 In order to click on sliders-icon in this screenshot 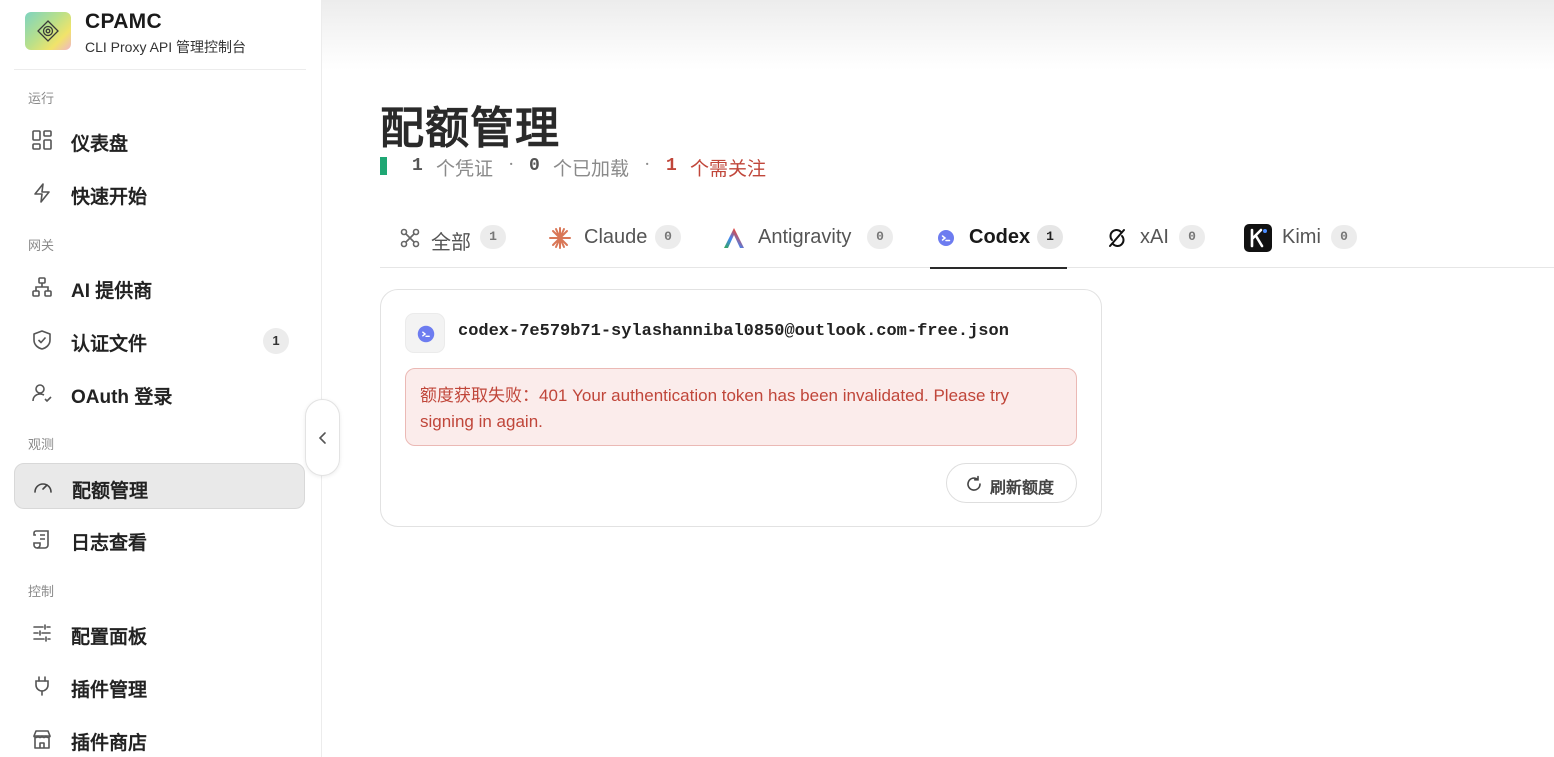, I will do `click(42, 633)`.